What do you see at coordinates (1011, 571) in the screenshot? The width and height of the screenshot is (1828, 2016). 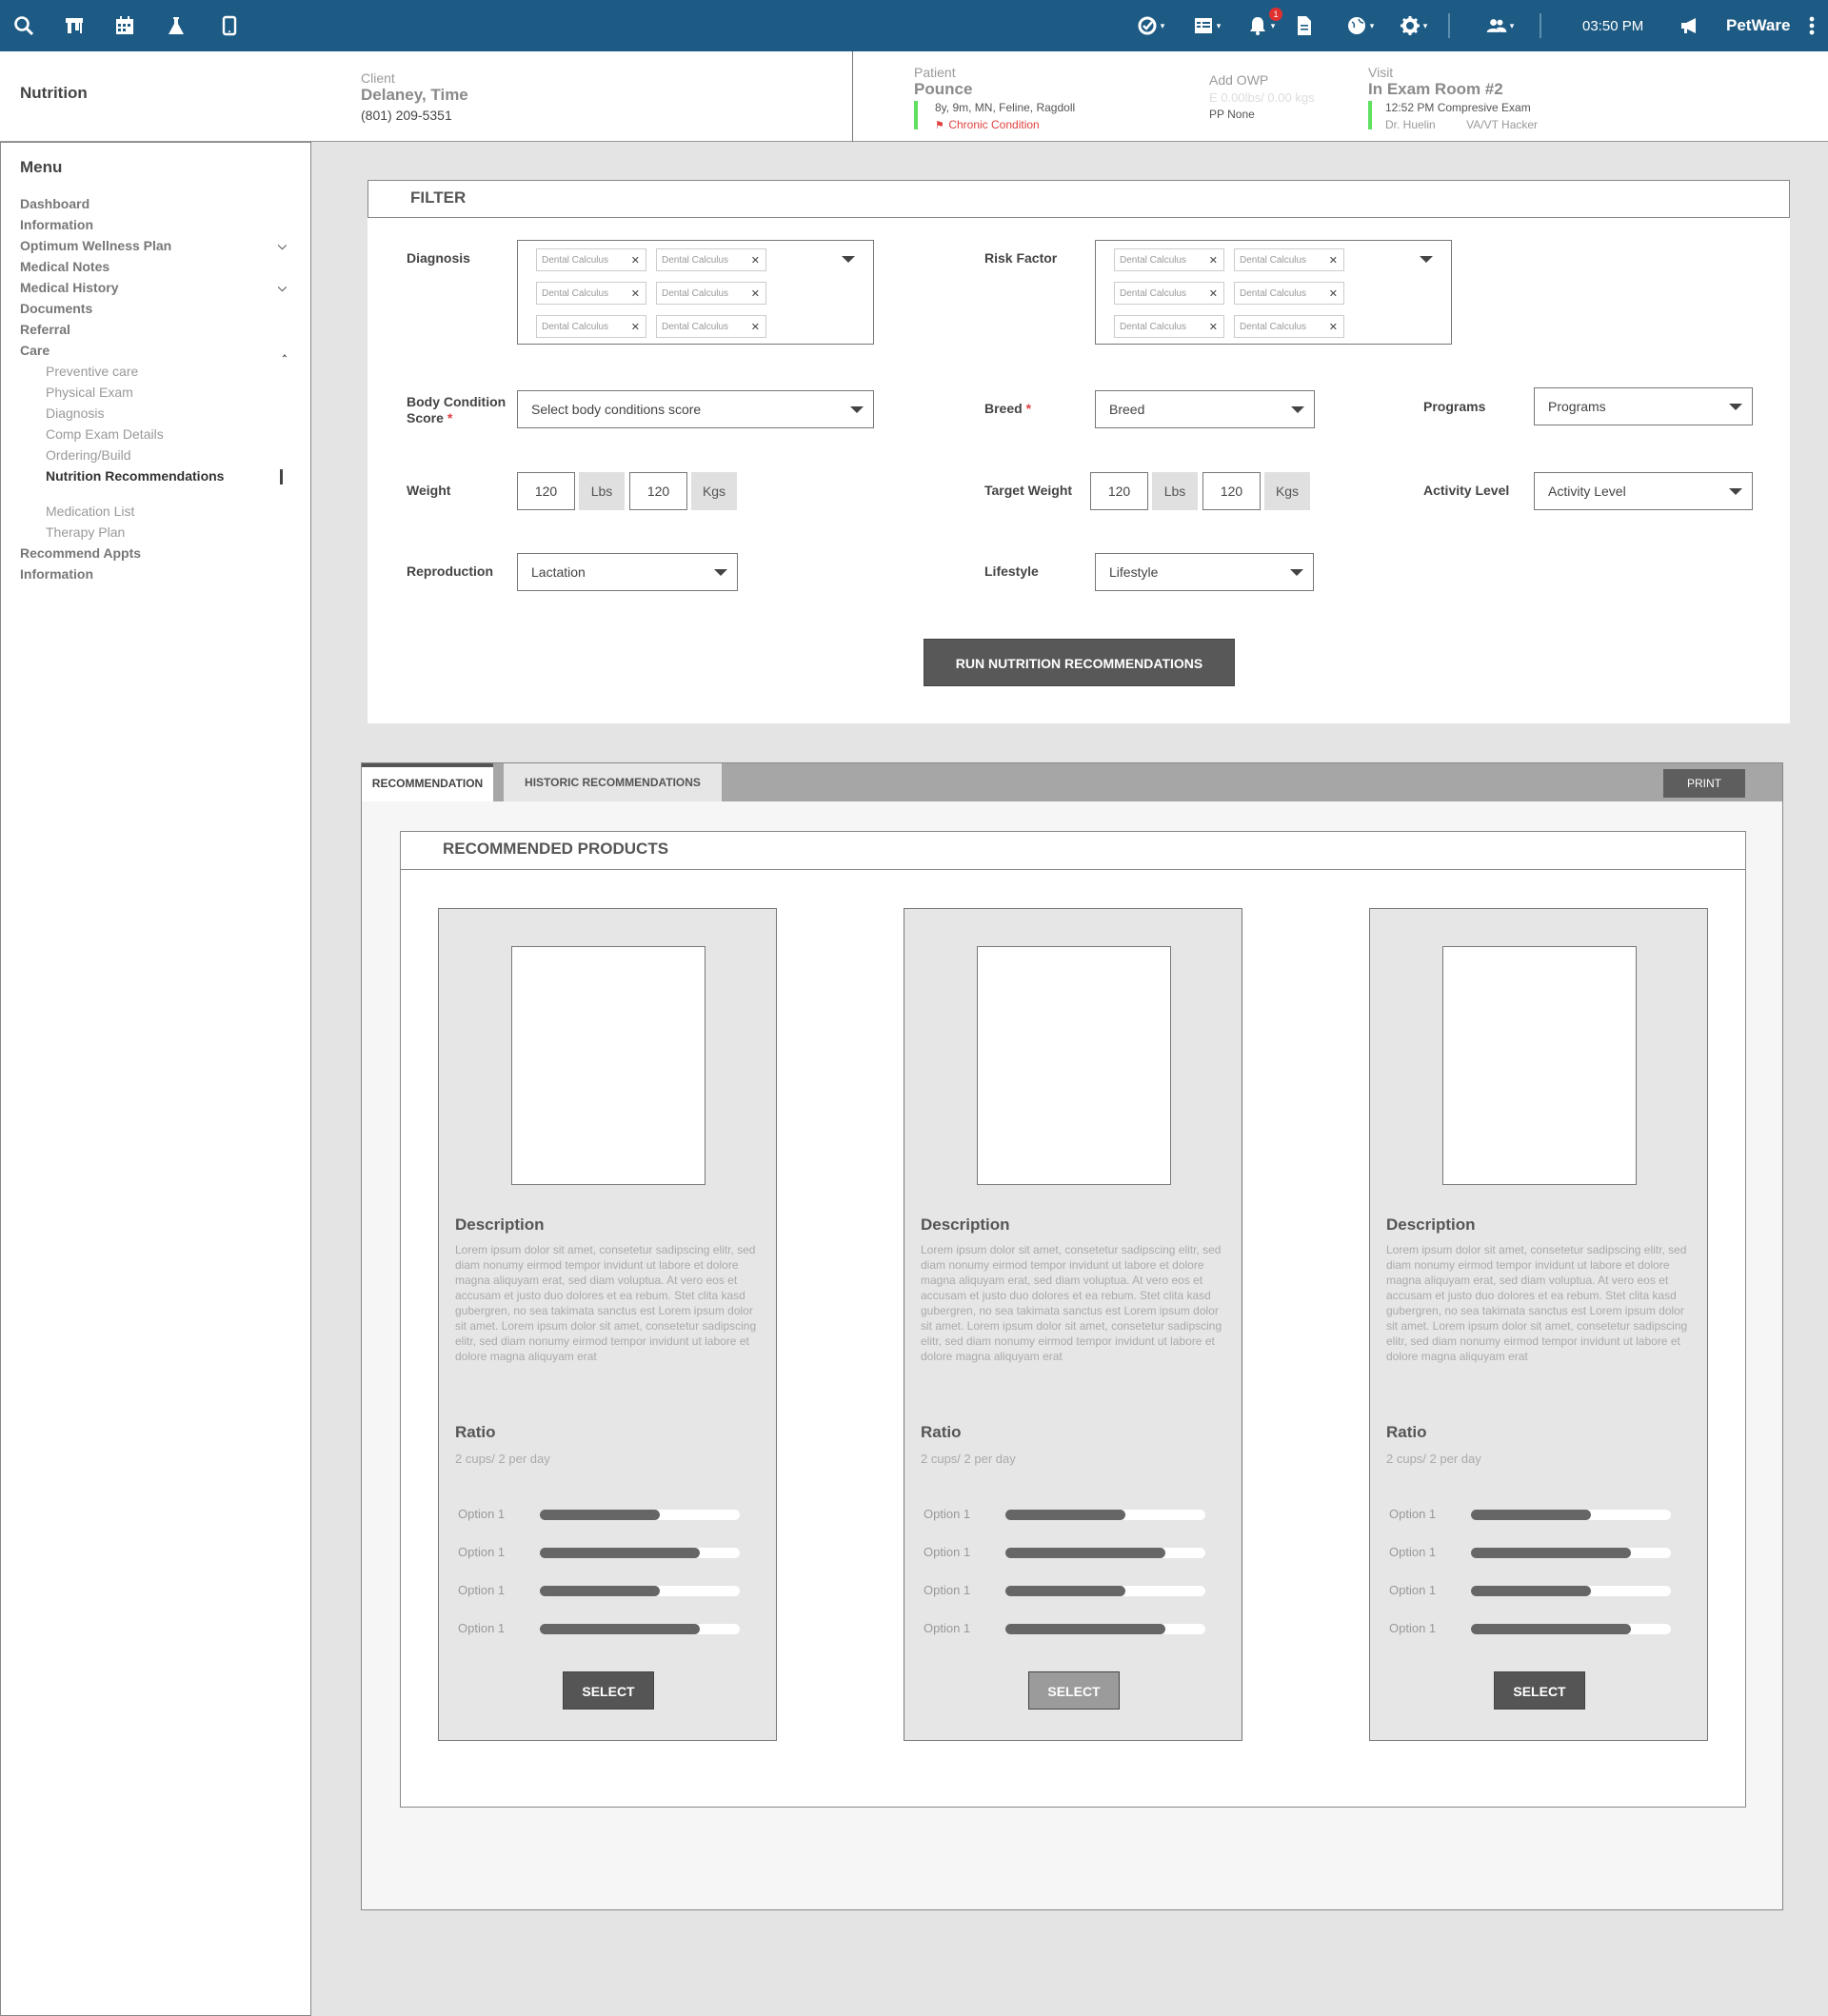 I see `lifestyle-label: Lifestyle` at bounding box center [1011, 571].